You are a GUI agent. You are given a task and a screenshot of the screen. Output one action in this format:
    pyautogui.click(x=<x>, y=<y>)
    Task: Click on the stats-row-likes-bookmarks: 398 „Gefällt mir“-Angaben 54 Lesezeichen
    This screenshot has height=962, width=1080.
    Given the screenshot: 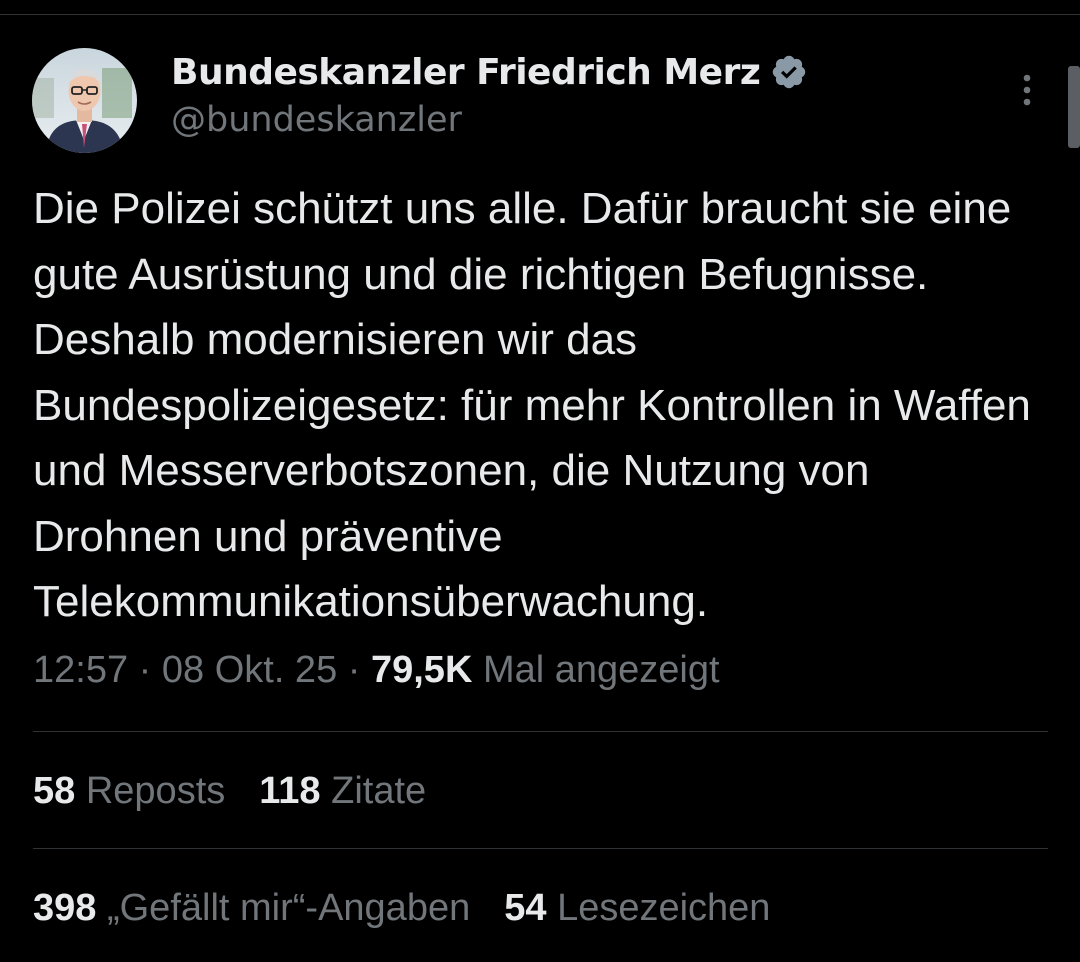 What is the action you would take?
    pyautogui.click(x=401, y=908)
    